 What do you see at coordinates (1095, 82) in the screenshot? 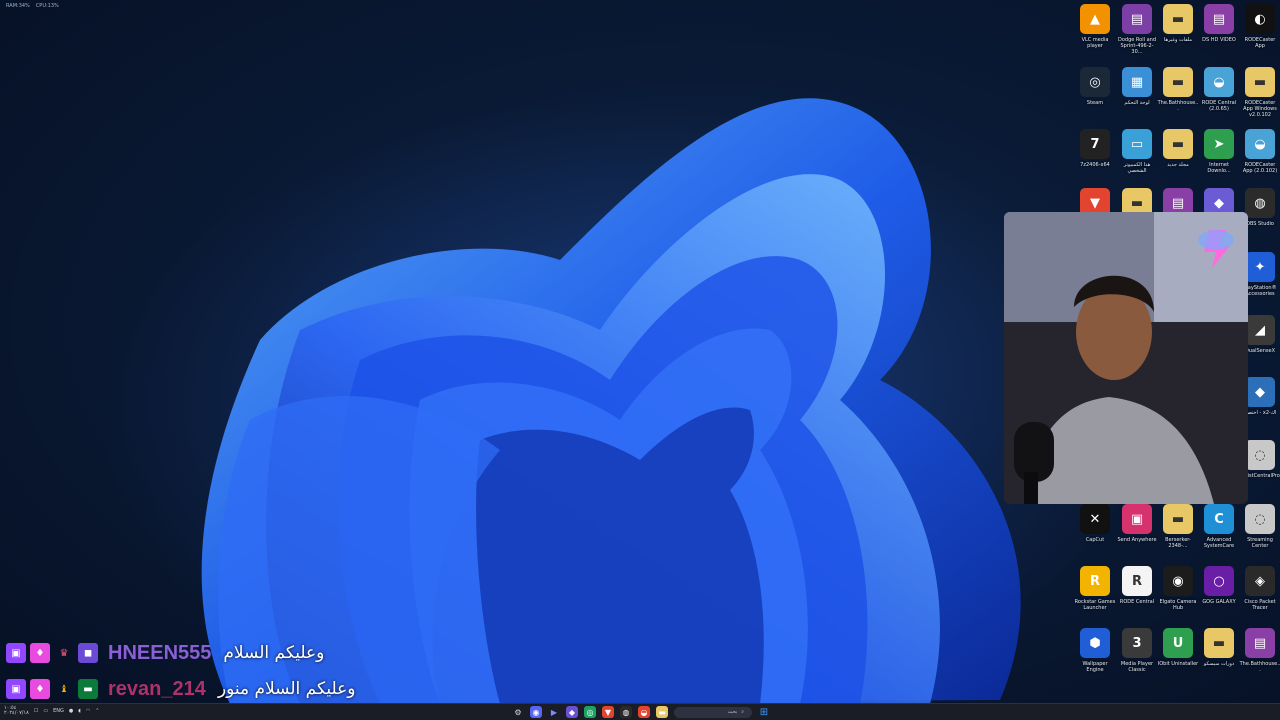
I see `steam-icon: ◎` at bounding box center [1095, 82].